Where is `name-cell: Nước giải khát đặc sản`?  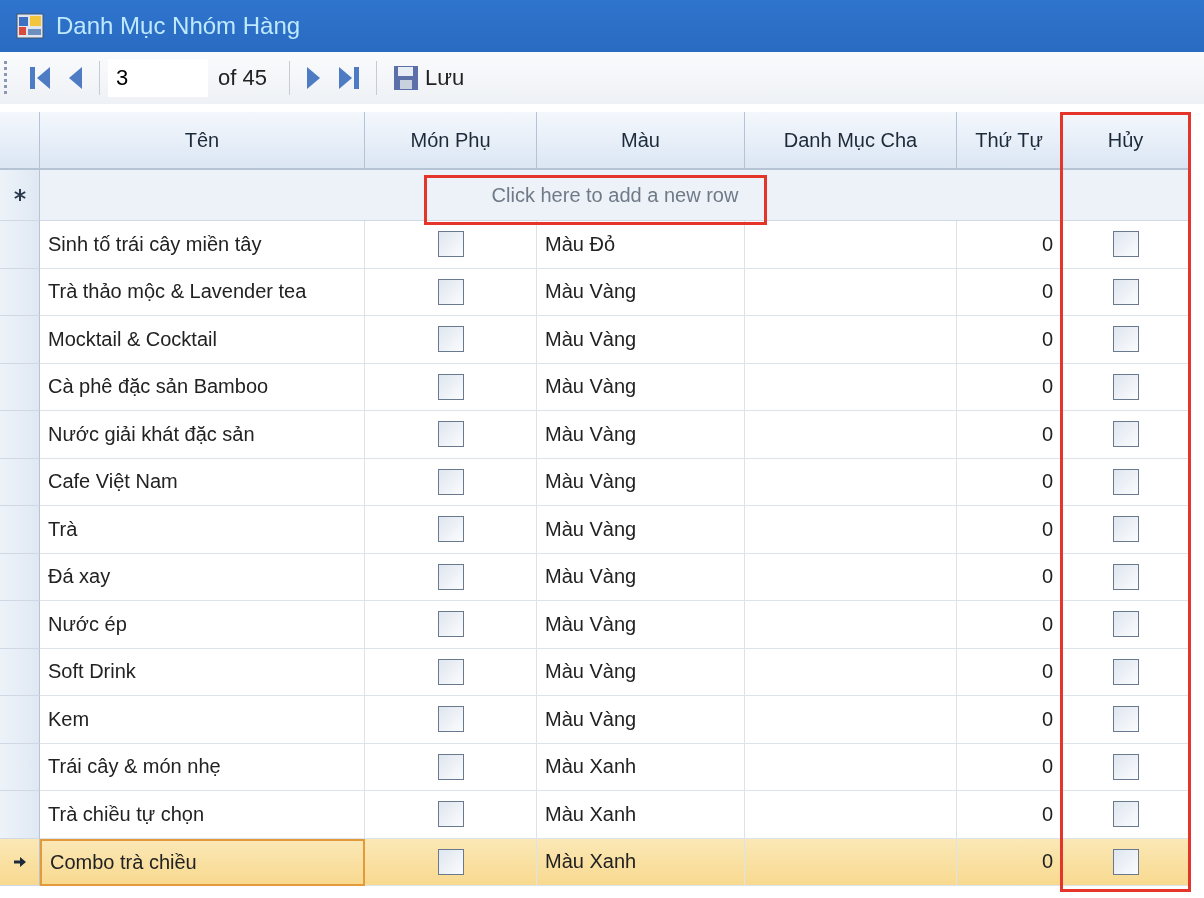 name-cell: Nước giải khát đặc sản is located at coordinates (202, 435).